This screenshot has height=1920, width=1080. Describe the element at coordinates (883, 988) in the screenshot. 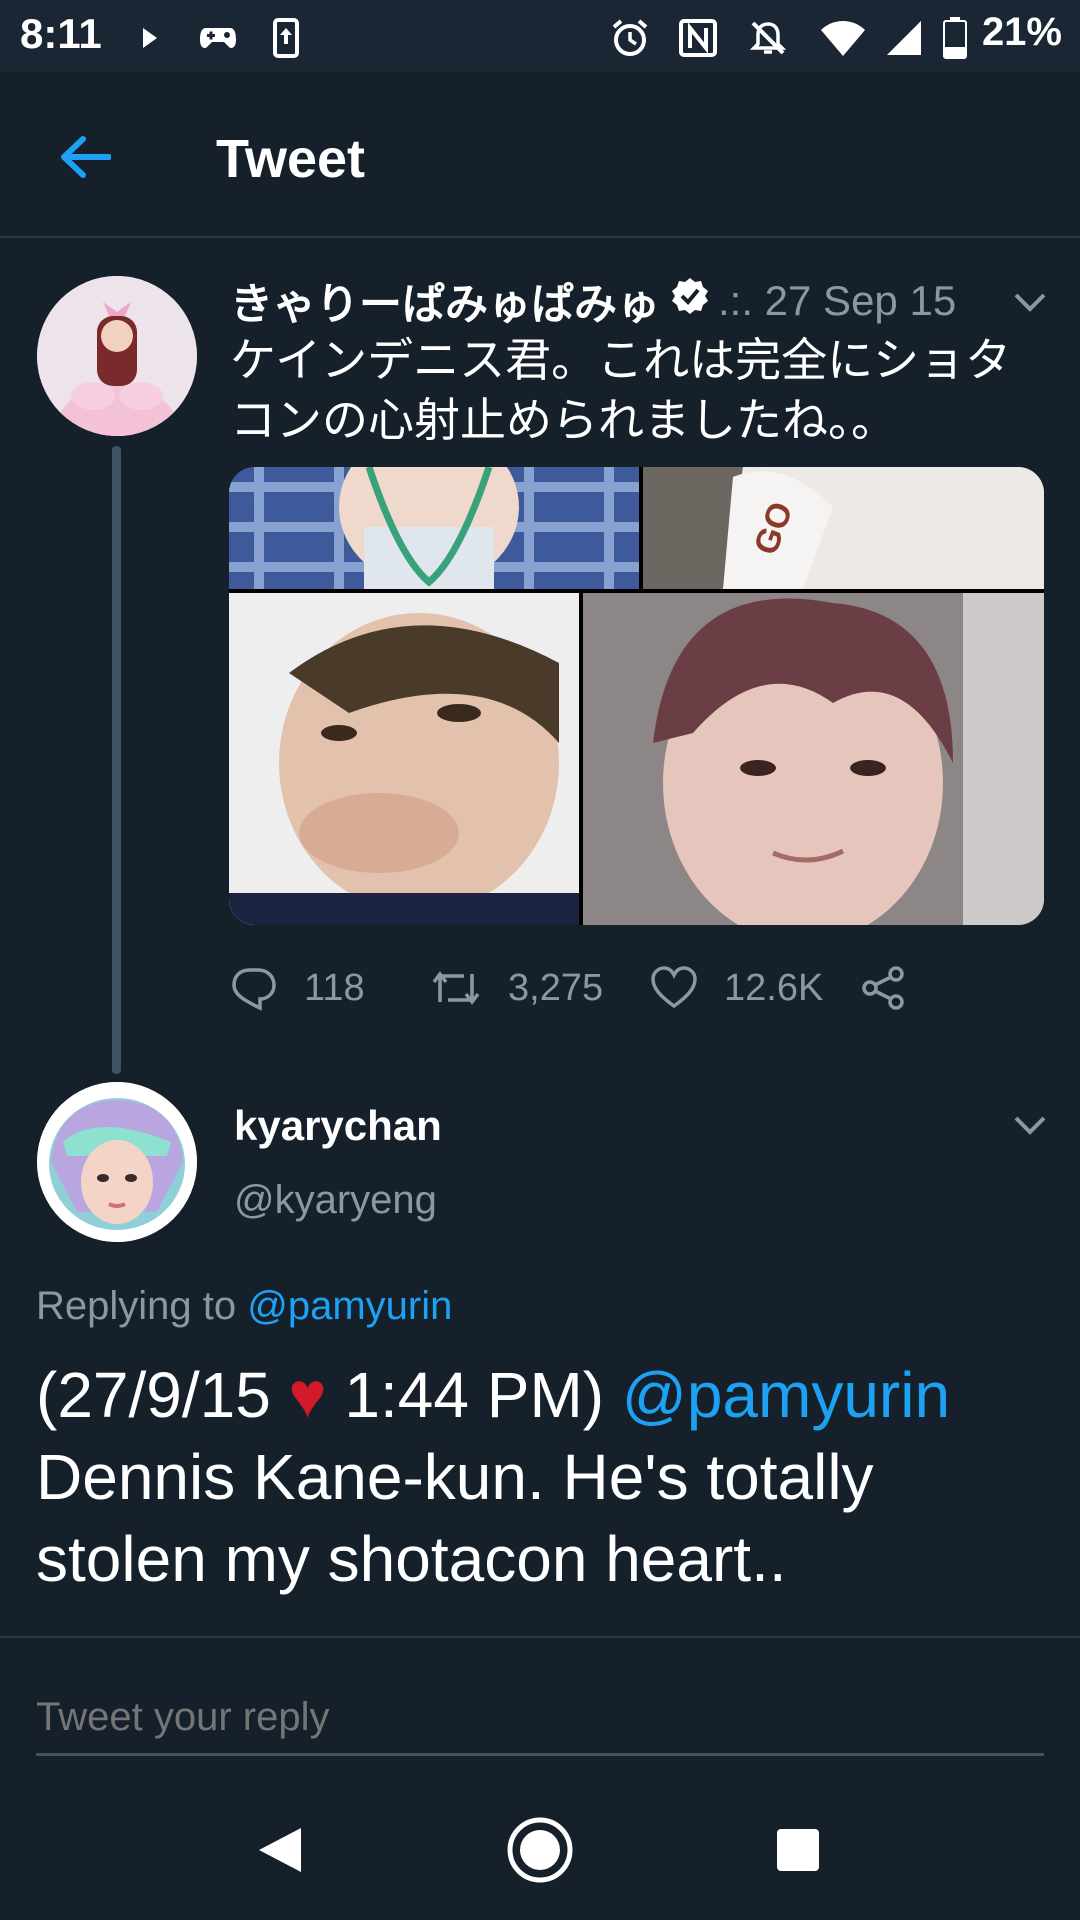

I see `share-icon` at that location.